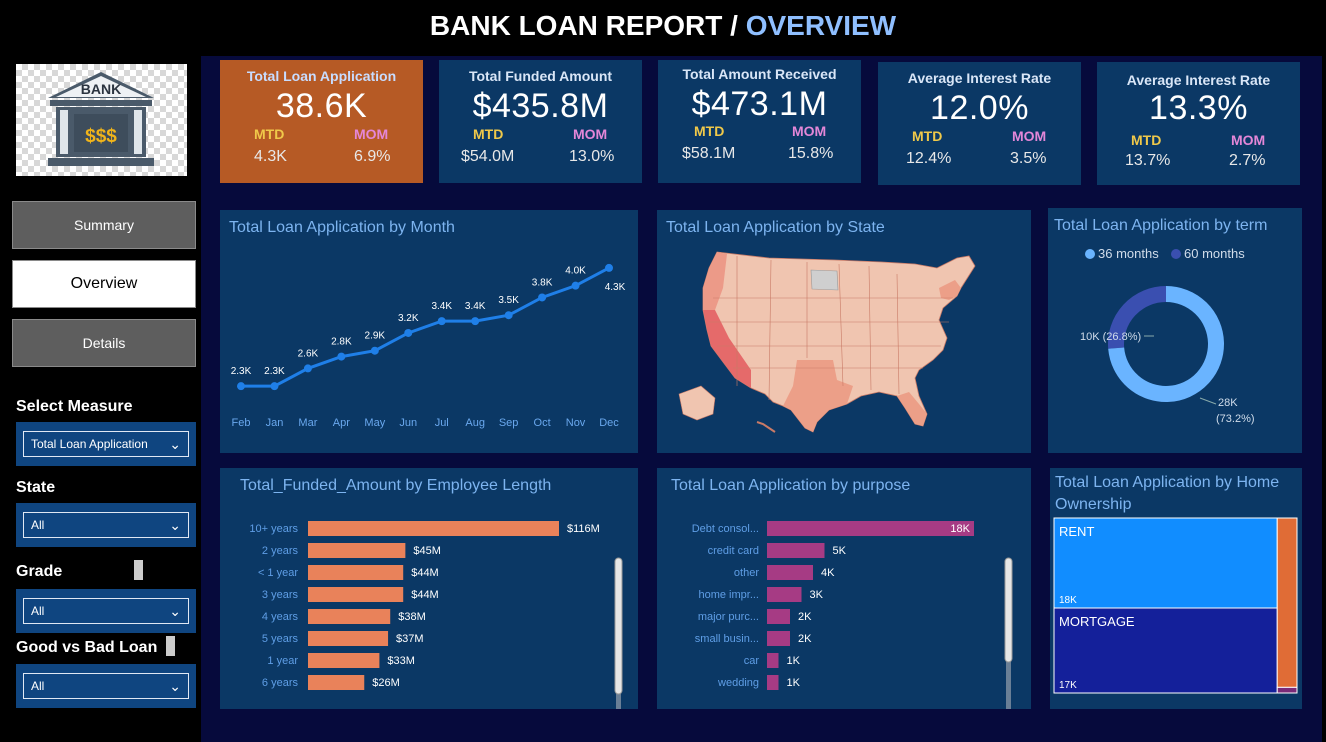 This screenshot has width=1326, height=742. I want to click on y-tick-label: credit card, so click(733, 551).